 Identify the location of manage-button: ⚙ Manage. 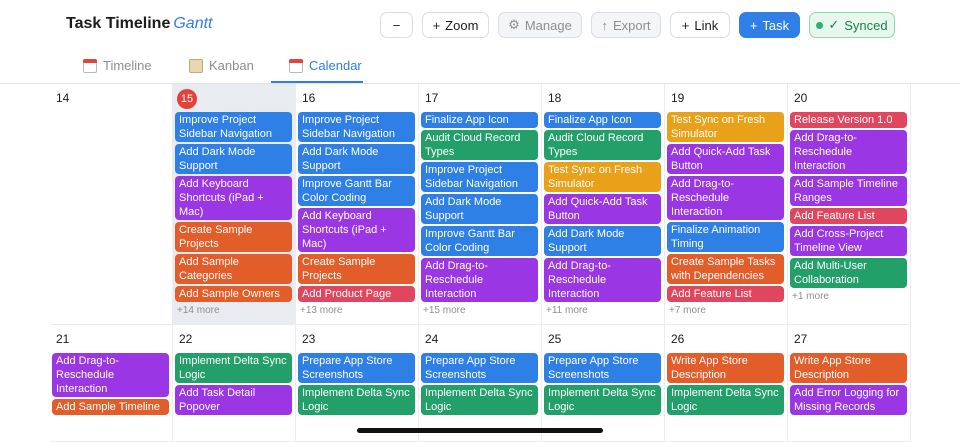
(540, 25).